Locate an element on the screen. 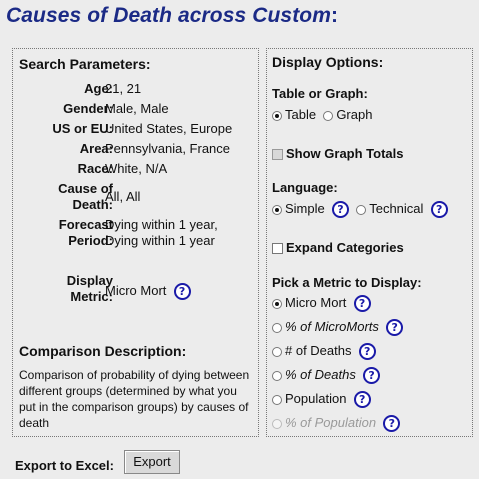 This screenshot has width=479, height=479. param-label-forecast-line1: Forecast is located at coordinates (85, 224).